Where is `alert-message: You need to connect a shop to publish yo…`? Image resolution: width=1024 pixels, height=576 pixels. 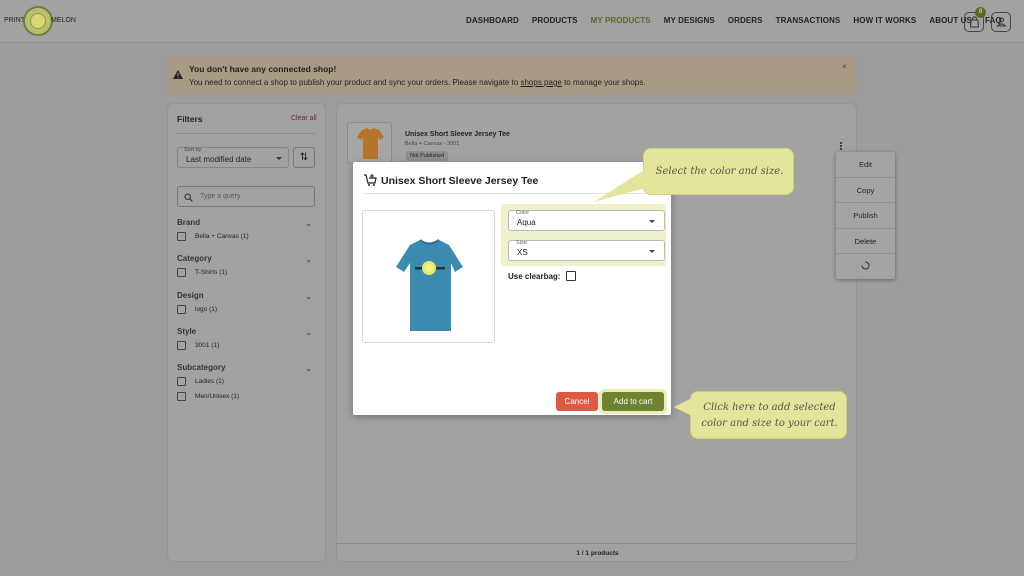 alert-message: You need to connect a shop to publish yo… is located at coordinates (417, 82).